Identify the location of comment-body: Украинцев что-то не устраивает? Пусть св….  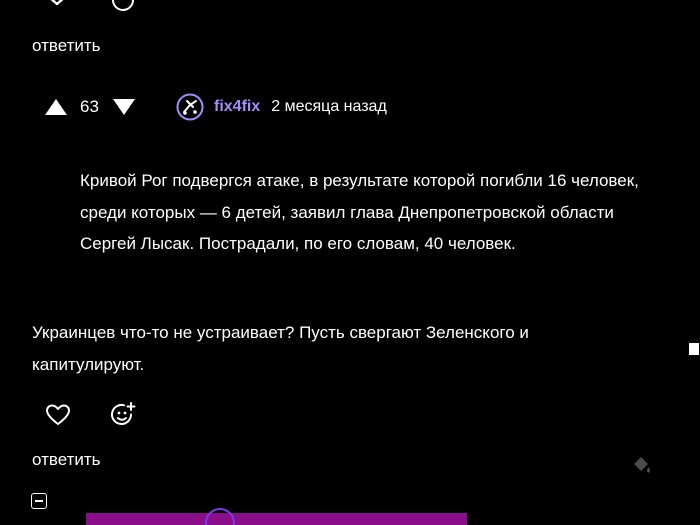
(280, 348).